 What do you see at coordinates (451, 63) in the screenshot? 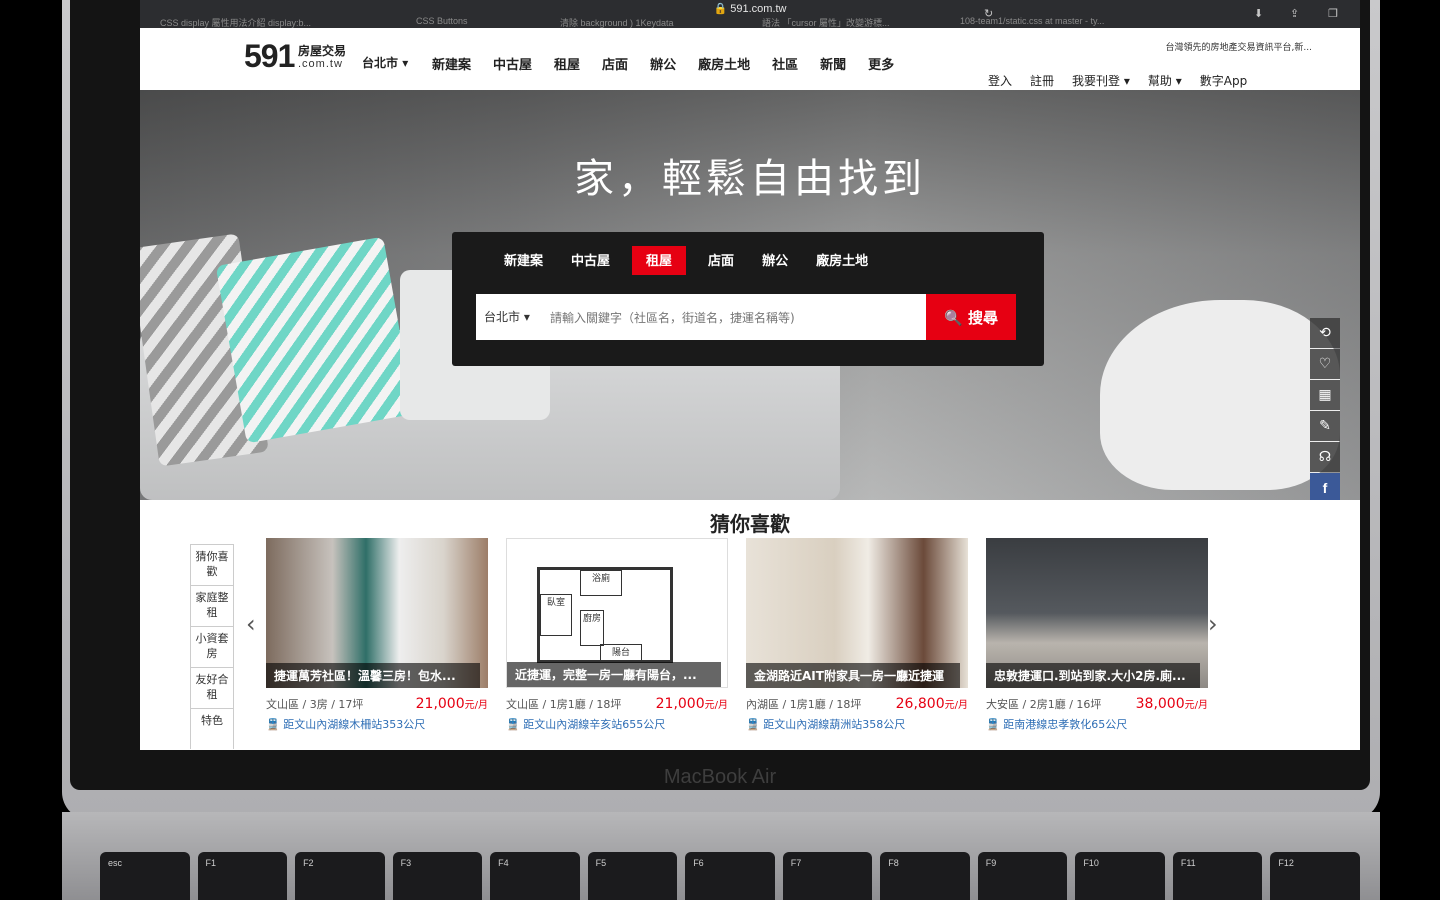
I see `menu-item-new-projects: 新建案` at bounding box center [451, 63].